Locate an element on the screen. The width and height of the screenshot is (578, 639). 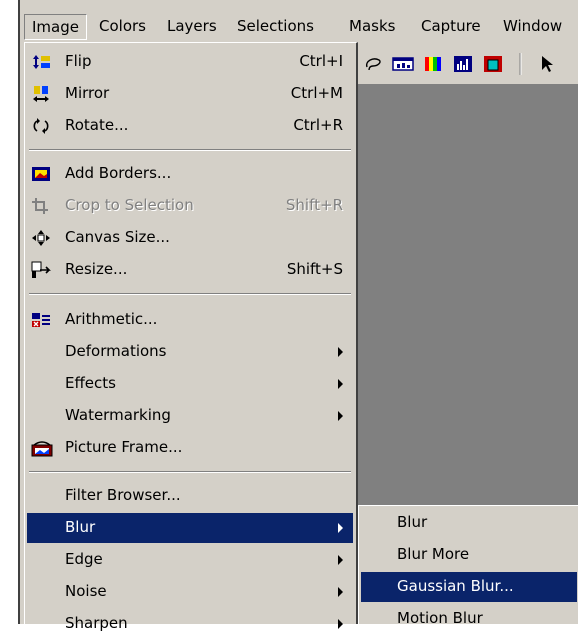
shortcut-label: Shift+R is located at coordinates (314, 205).